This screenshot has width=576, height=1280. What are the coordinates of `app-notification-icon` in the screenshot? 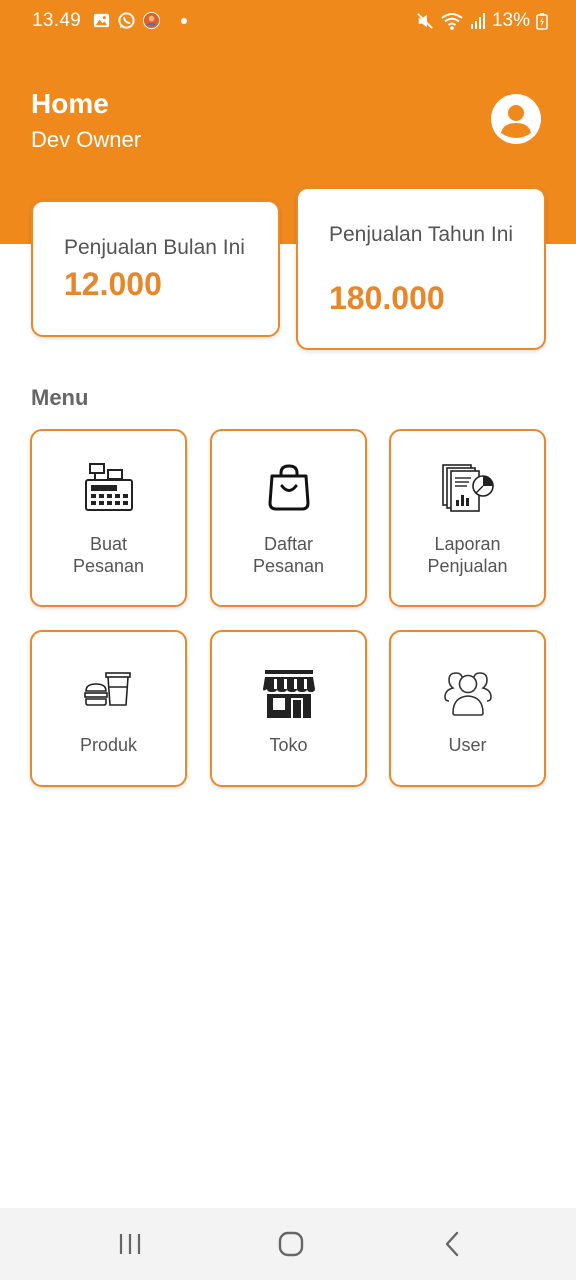 It's located at (151, 20).